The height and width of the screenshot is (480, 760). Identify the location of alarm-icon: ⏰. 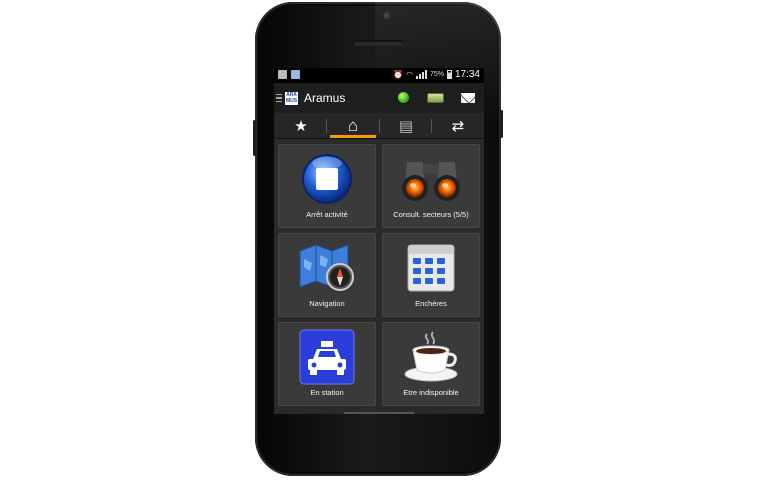
(398, 74).